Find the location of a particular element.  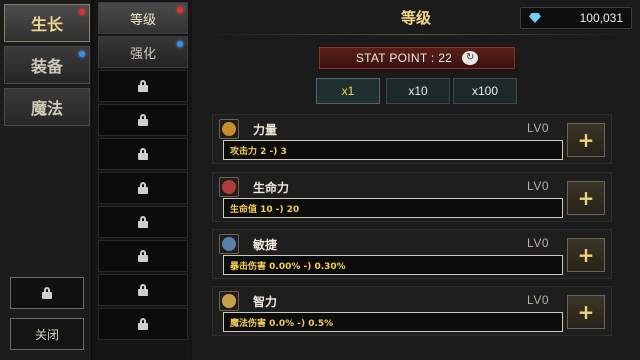

sub-tab-label: 等级 is located at coordinates (142, 20).